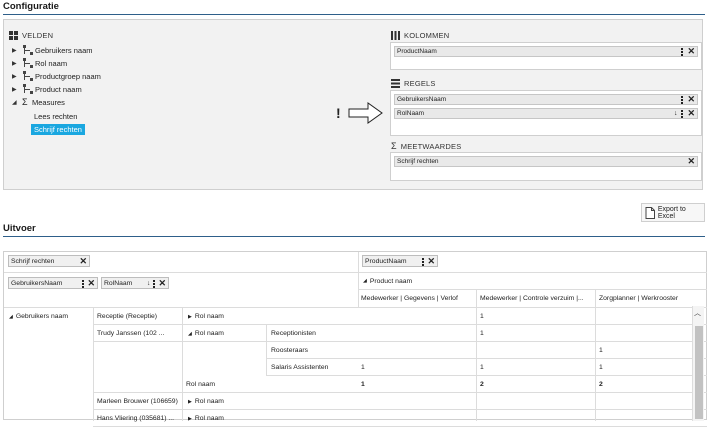 The height and width of the screenshot is (427, 707). I want to click on export-to-excel-button: Export to Excel, so click(673, 212).